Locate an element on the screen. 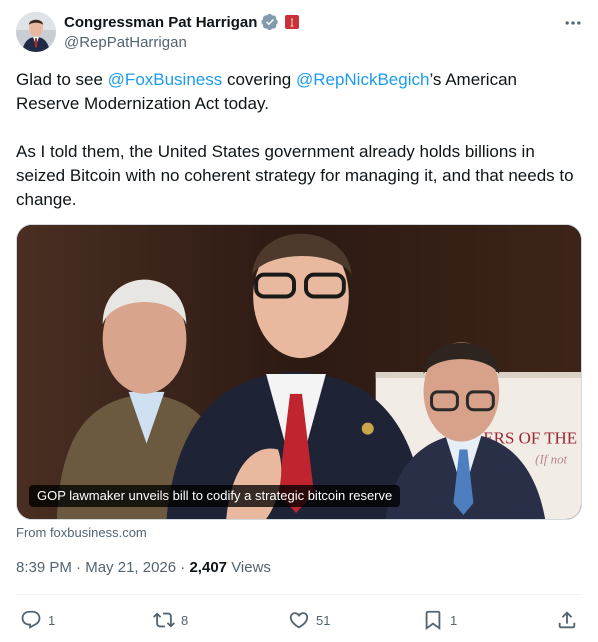 Image resolution: width=598 pixels, height=642 pixels. text-segment: covering is located at coordinates (259, 79).